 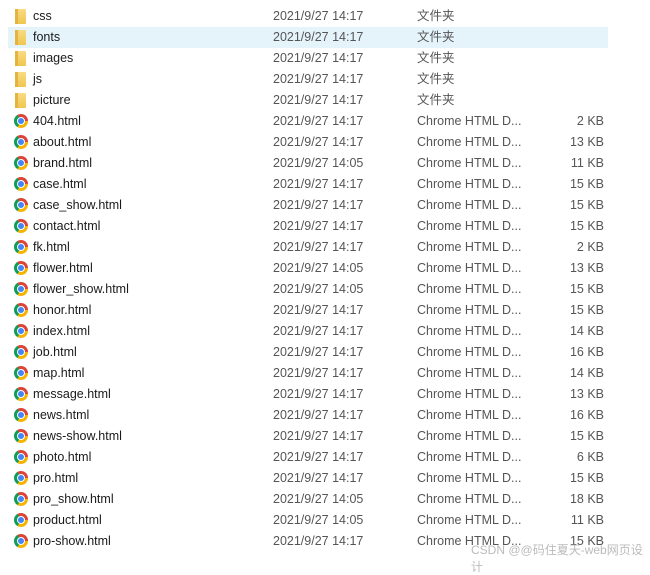 What do you see at coordinates (61, 331) in the screenshot?
I see `file-name: index.html` at bounding box center [61, 331].